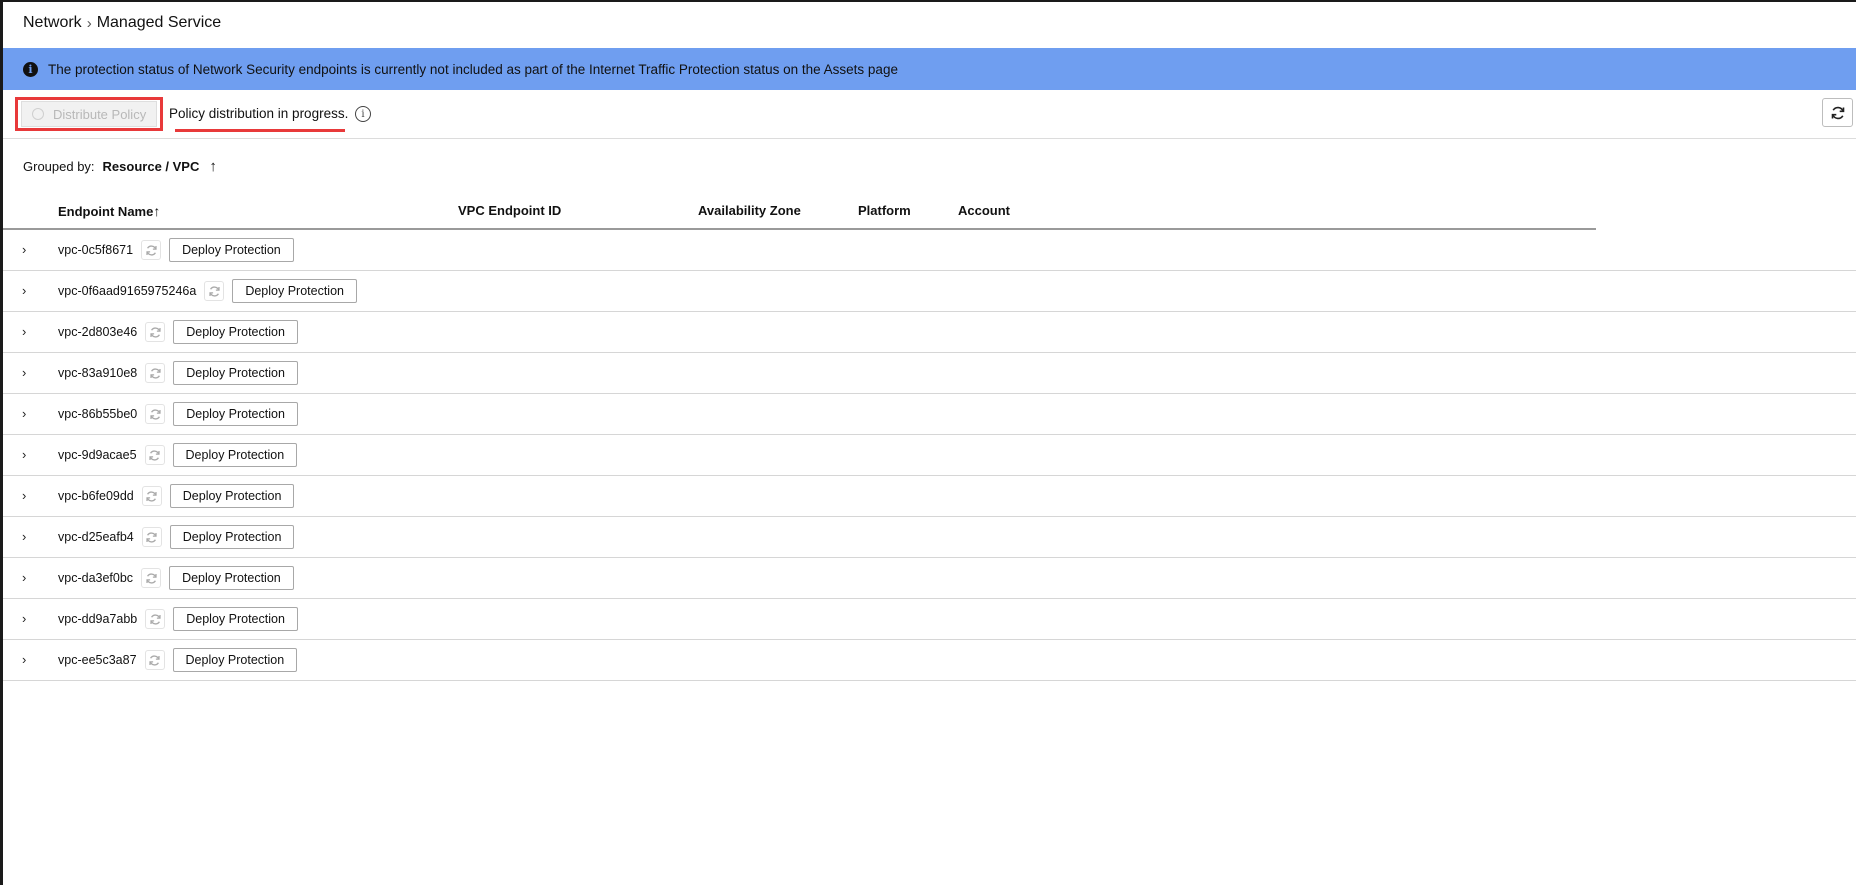 This screenshot has width=1856, height=885. I want to click on endpoint-cell: vpc-0f6aad9165975246a Deploy Protection, so click(207, 291).